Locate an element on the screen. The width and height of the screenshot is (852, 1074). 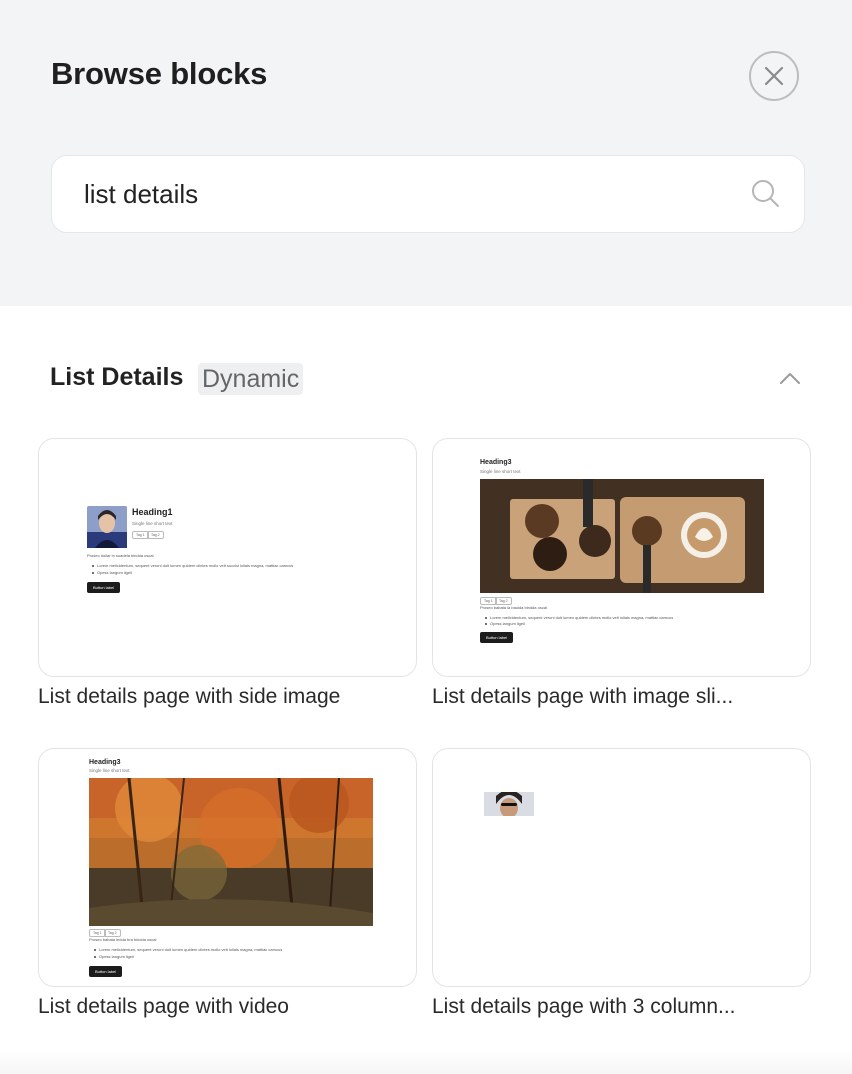
card-label: List details page with side image is located at coordinates (189, 697).